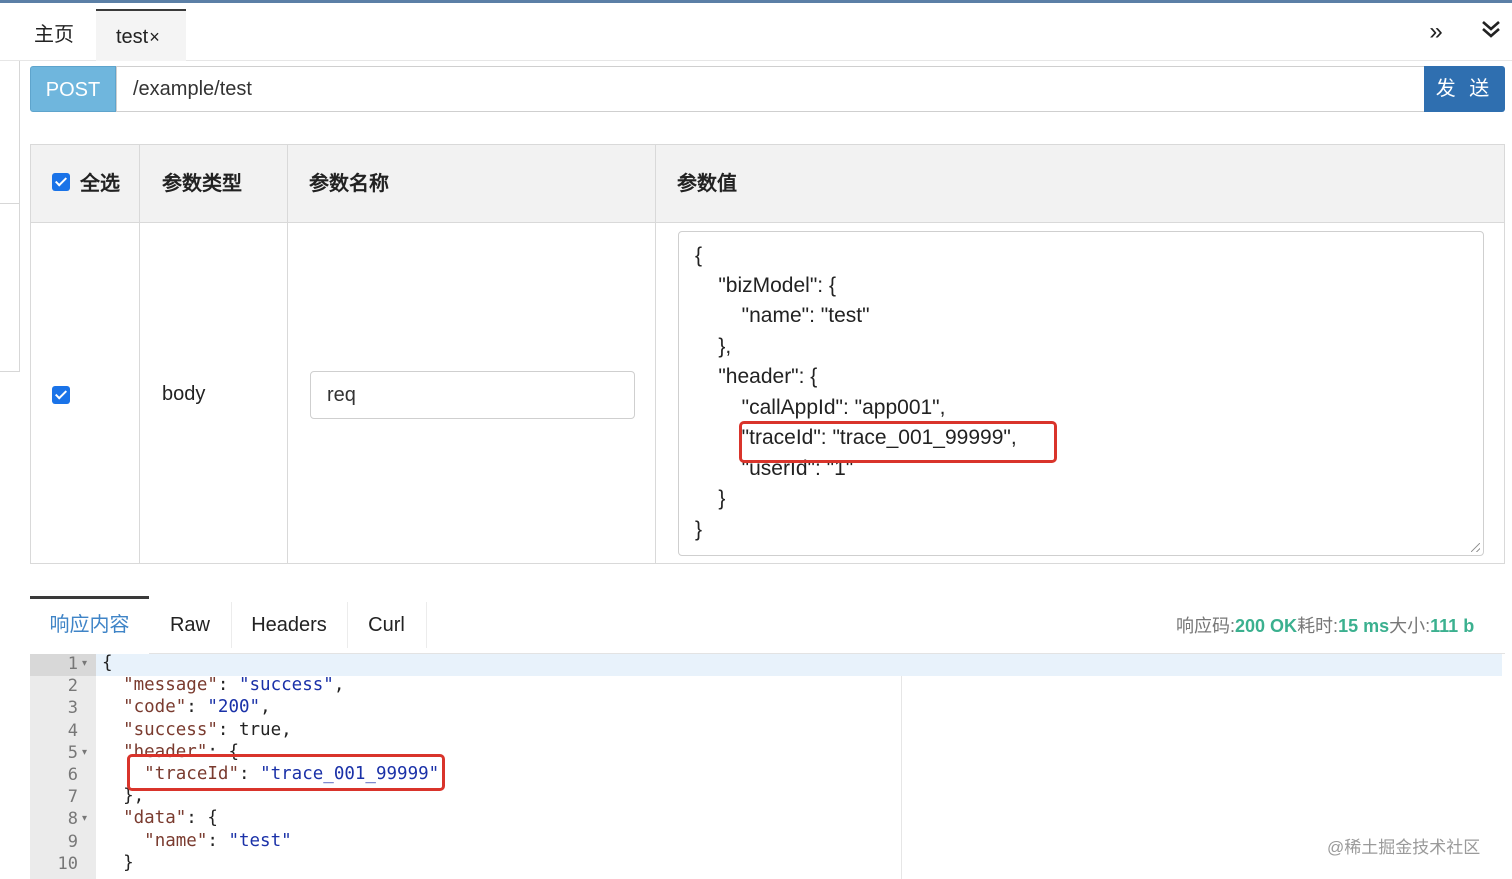 The width and height of the screenshot is (1512, 879). I want to click on value-line: },, so click(713, 346).